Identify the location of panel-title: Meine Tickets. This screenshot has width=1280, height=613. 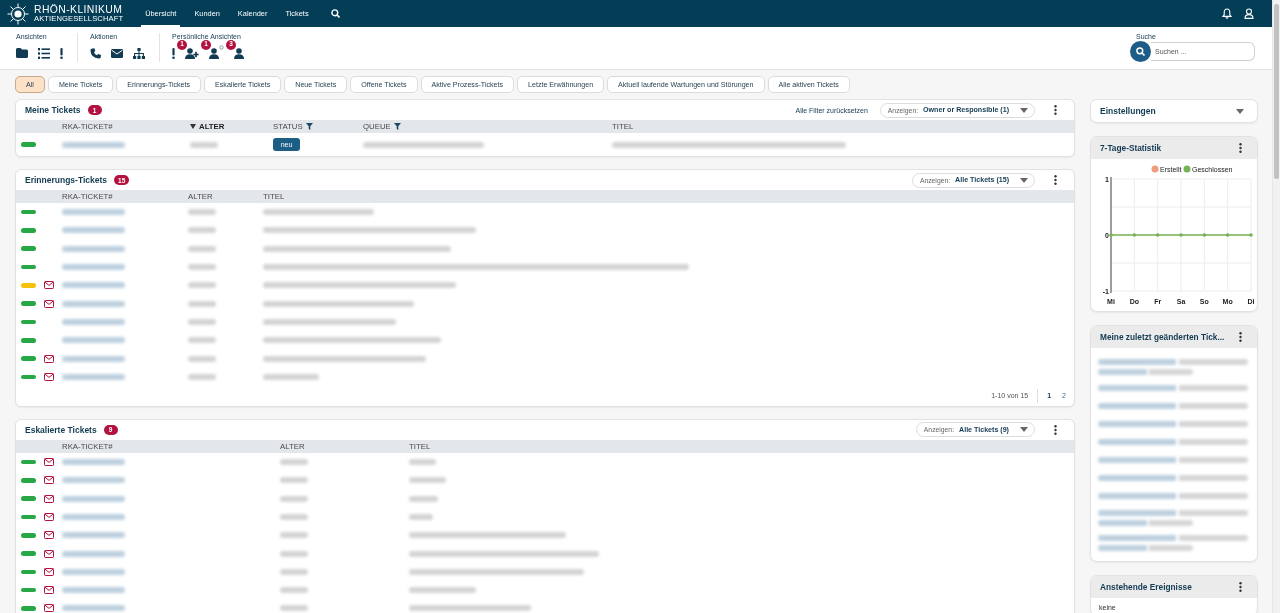
(53, 110).